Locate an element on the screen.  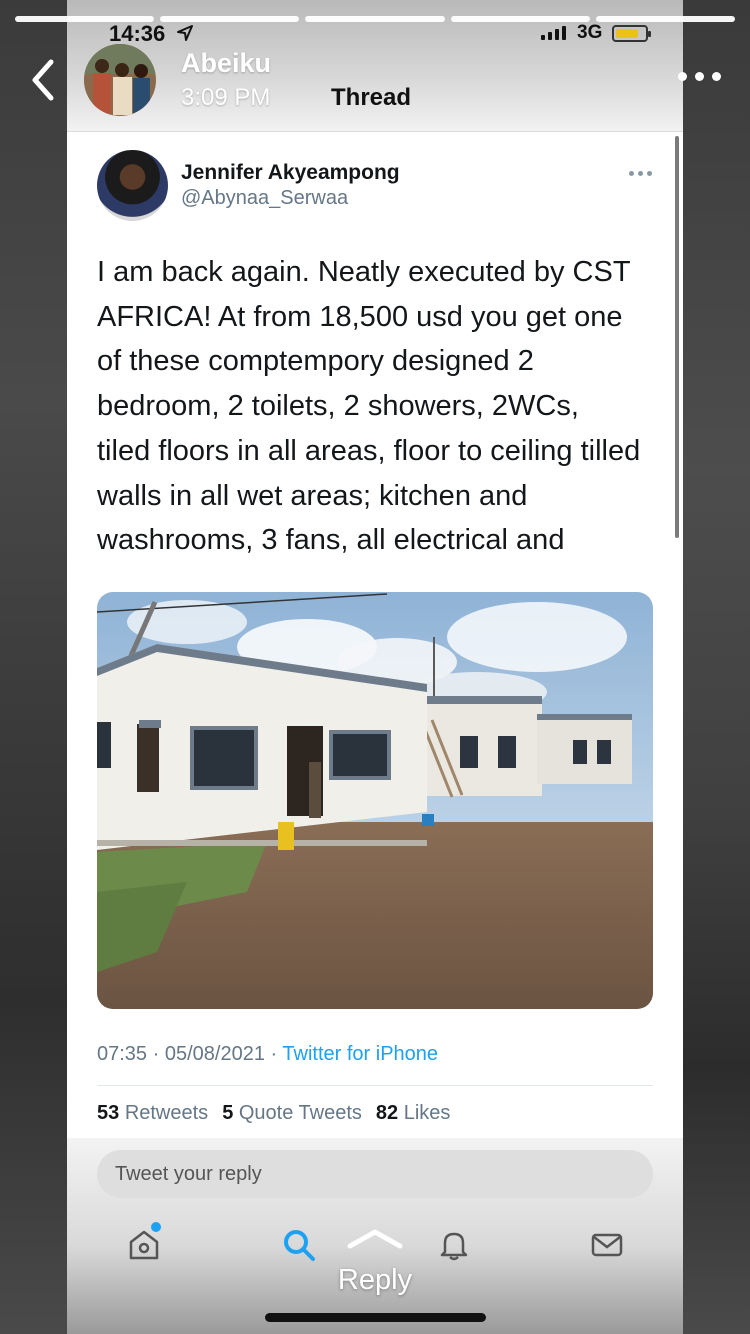
tweet-stats: 53 Retweets 5 Quote Tweets 82 Likes is located at coordinates (273, 1113).